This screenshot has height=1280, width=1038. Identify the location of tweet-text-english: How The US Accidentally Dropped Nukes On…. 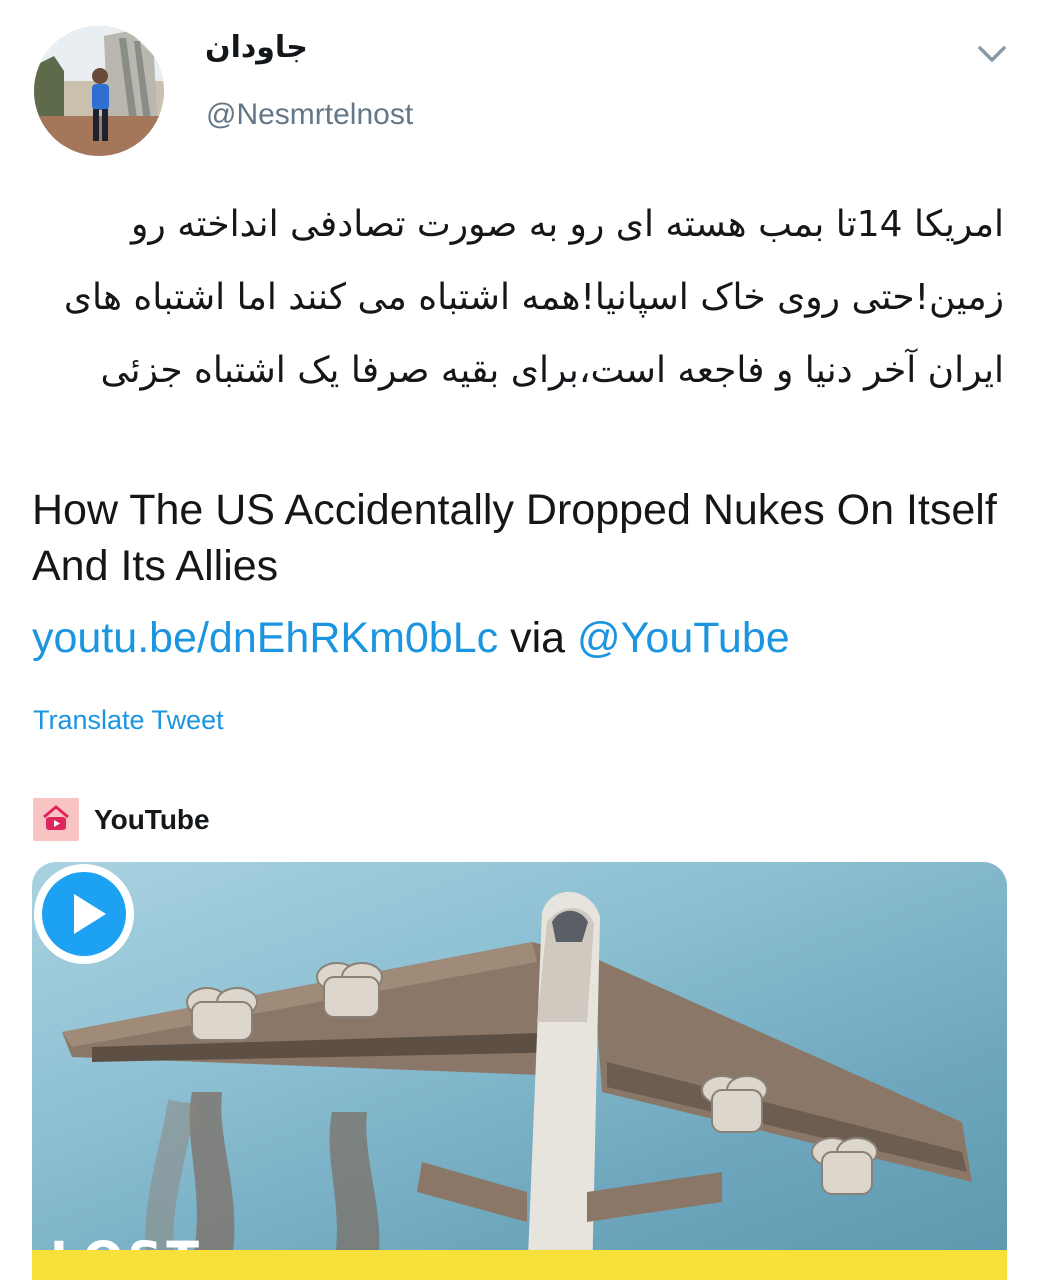
(514, 538).